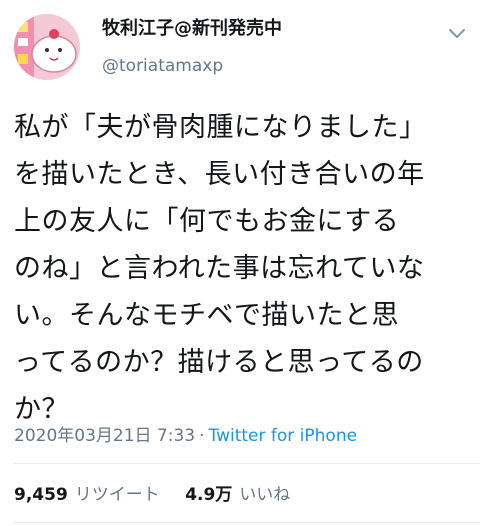 This screenshot has height=526, width=480. I want to click on chevron-down-icon, so click(457, 33).